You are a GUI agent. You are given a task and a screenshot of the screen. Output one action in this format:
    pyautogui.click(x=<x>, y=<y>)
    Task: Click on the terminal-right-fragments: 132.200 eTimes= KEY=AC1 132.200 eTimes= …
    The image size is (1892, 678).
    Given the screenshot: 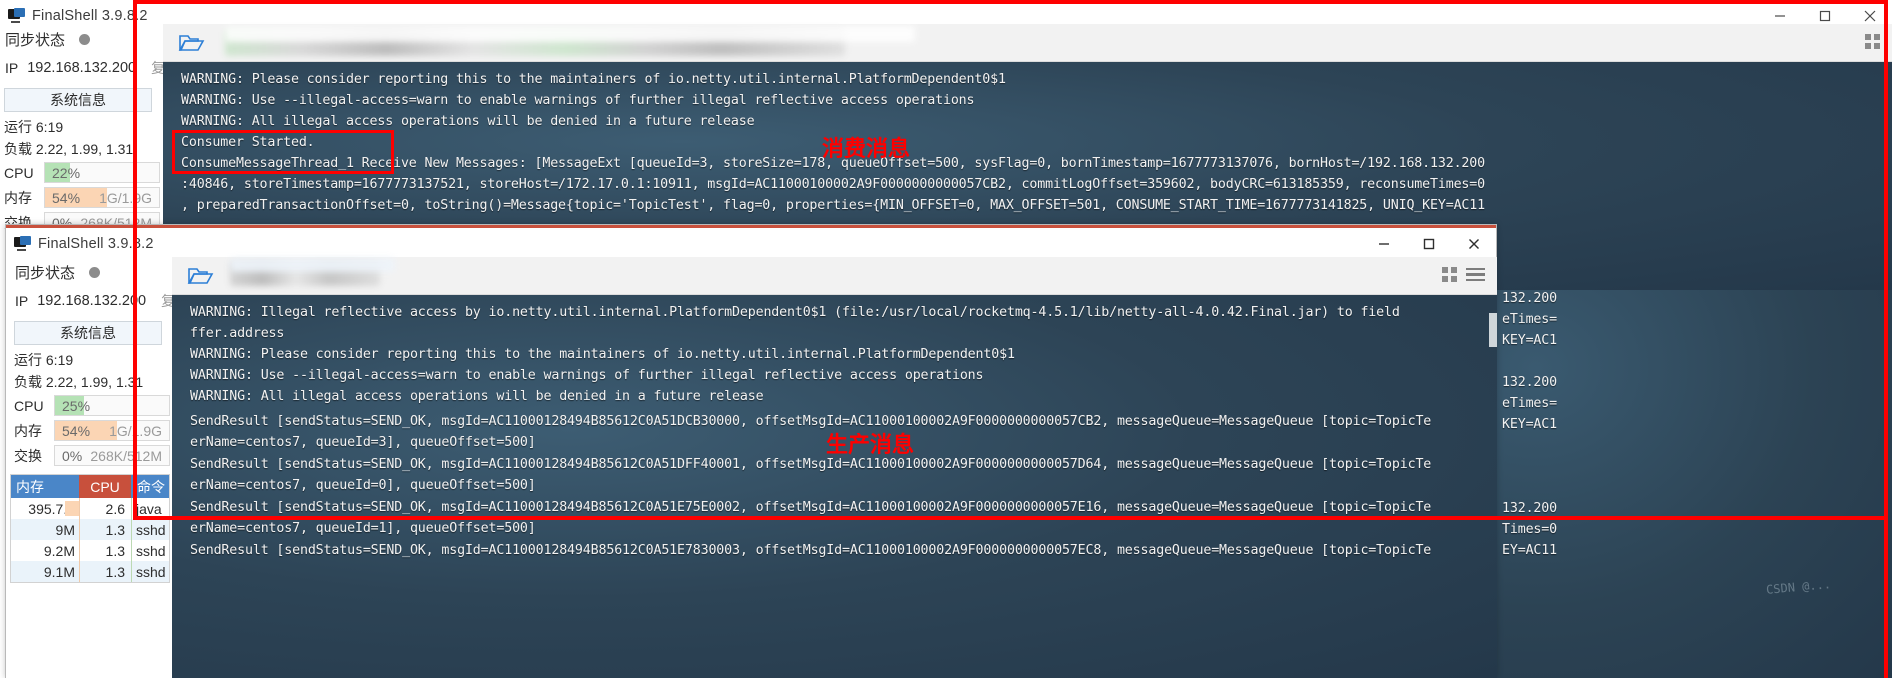 What is the action you would take?
    pyautogui.click(x=1694, y=484)
    